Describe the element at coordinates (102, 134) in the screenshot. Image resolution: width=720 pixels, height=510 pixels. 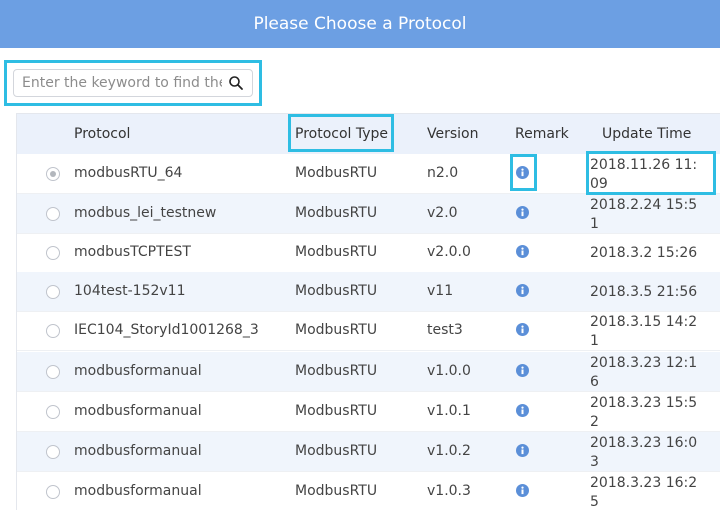
I see `header-protocol: Protocol` at that location.